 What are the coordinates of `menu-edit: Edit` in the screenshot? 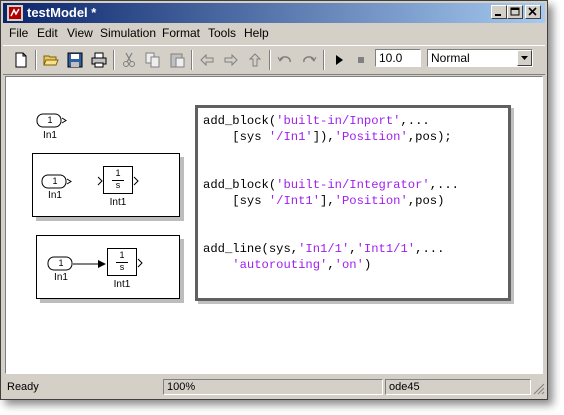 It's located at (47, 33).